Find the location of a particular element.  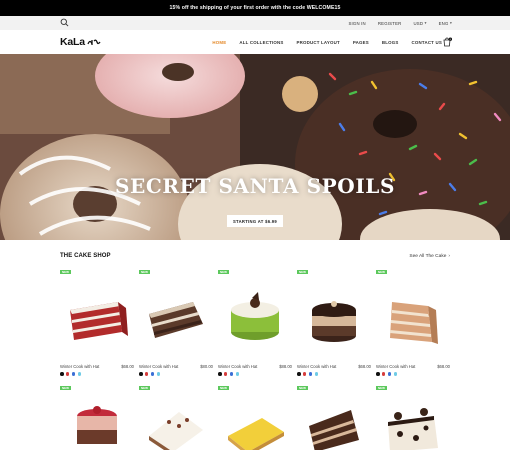

nav-item-contact-us: CONTACT US is located at coordinates (427, 42).